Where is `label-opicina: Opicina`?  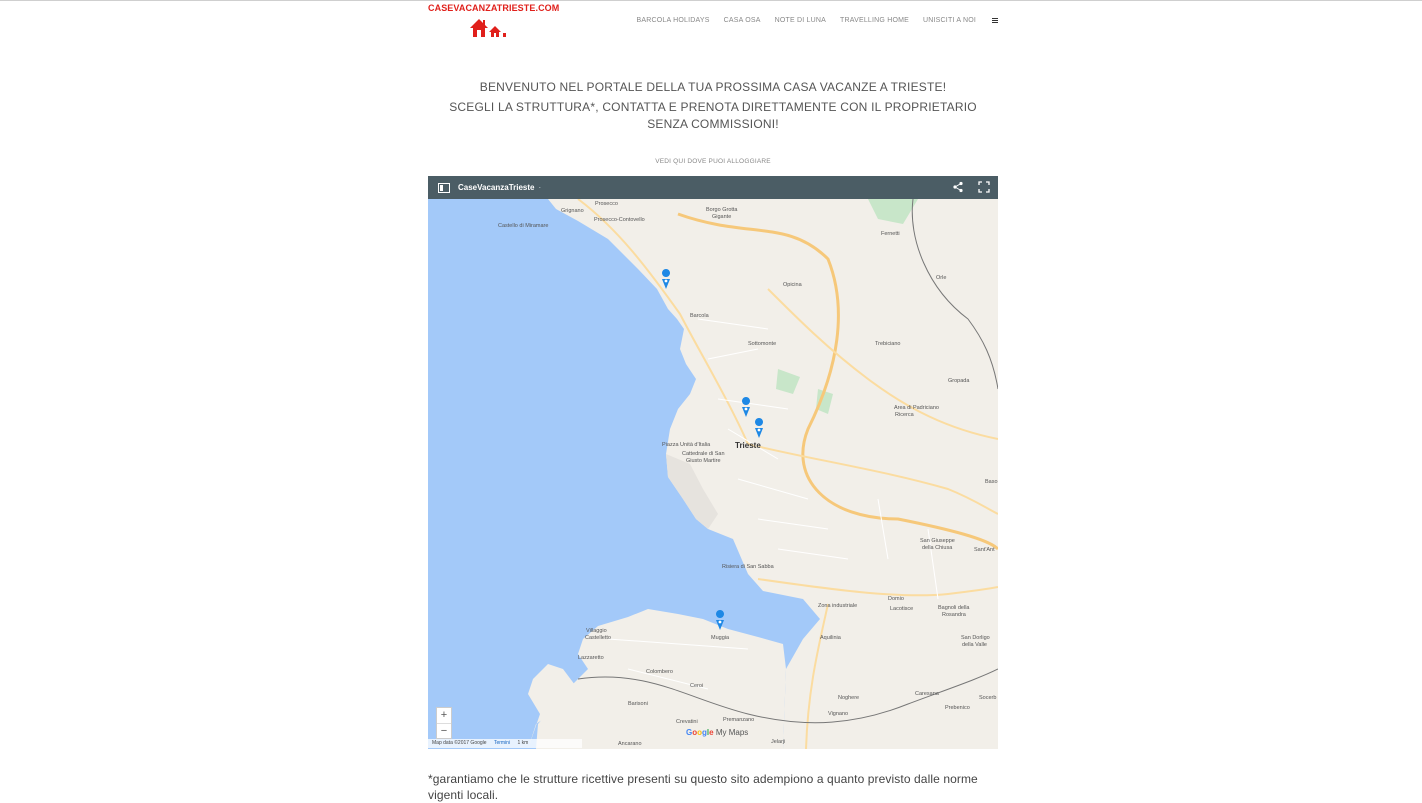
label-opicina: Opicina is located at coordinates (793, 285).